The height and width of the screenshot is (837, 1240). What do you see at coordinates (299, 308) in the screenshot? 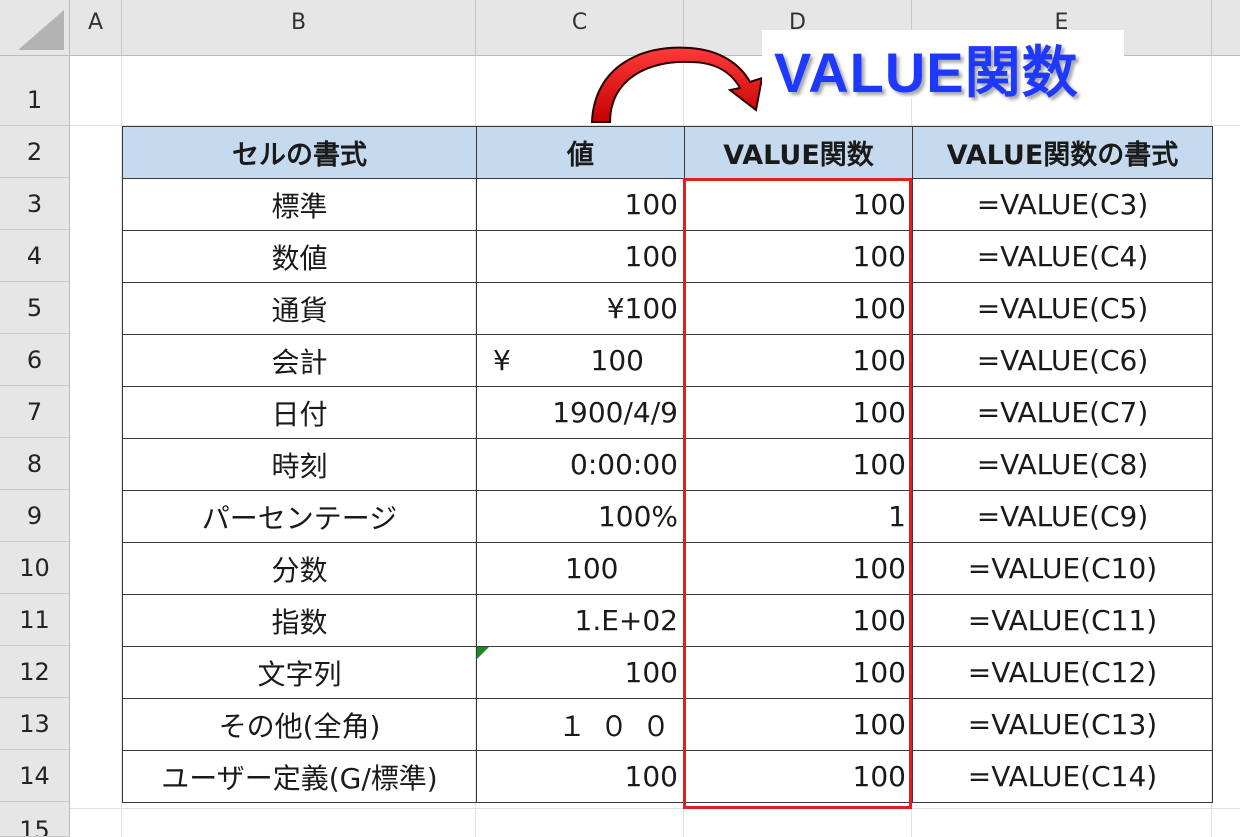
I see `format-cell: 通貨` at bounding box center [299, 308].